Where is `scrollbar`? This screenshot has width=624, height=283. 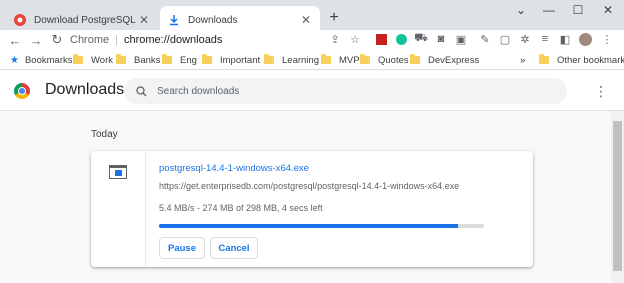
scrollbar is located at coordinates (617, 197).